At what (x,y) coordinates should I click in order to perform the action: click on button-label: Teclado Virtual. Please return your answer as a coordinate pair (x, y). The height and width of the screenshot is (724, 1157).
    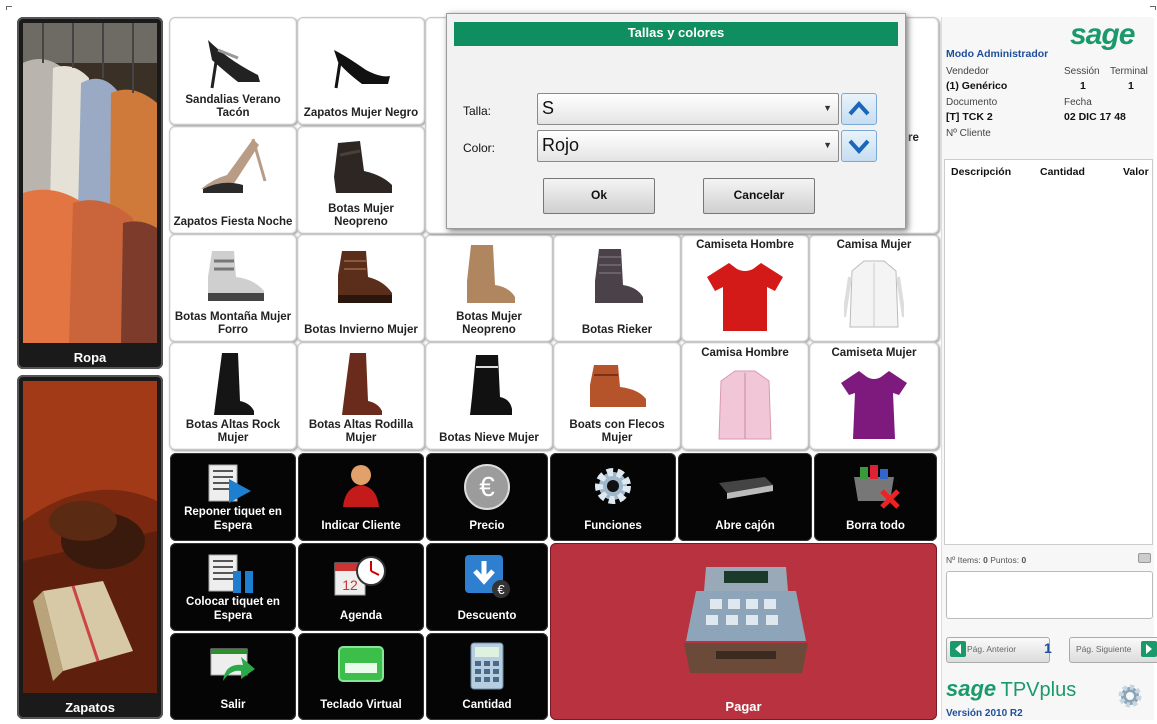
    Looking at the image, I should click on (361, 705).